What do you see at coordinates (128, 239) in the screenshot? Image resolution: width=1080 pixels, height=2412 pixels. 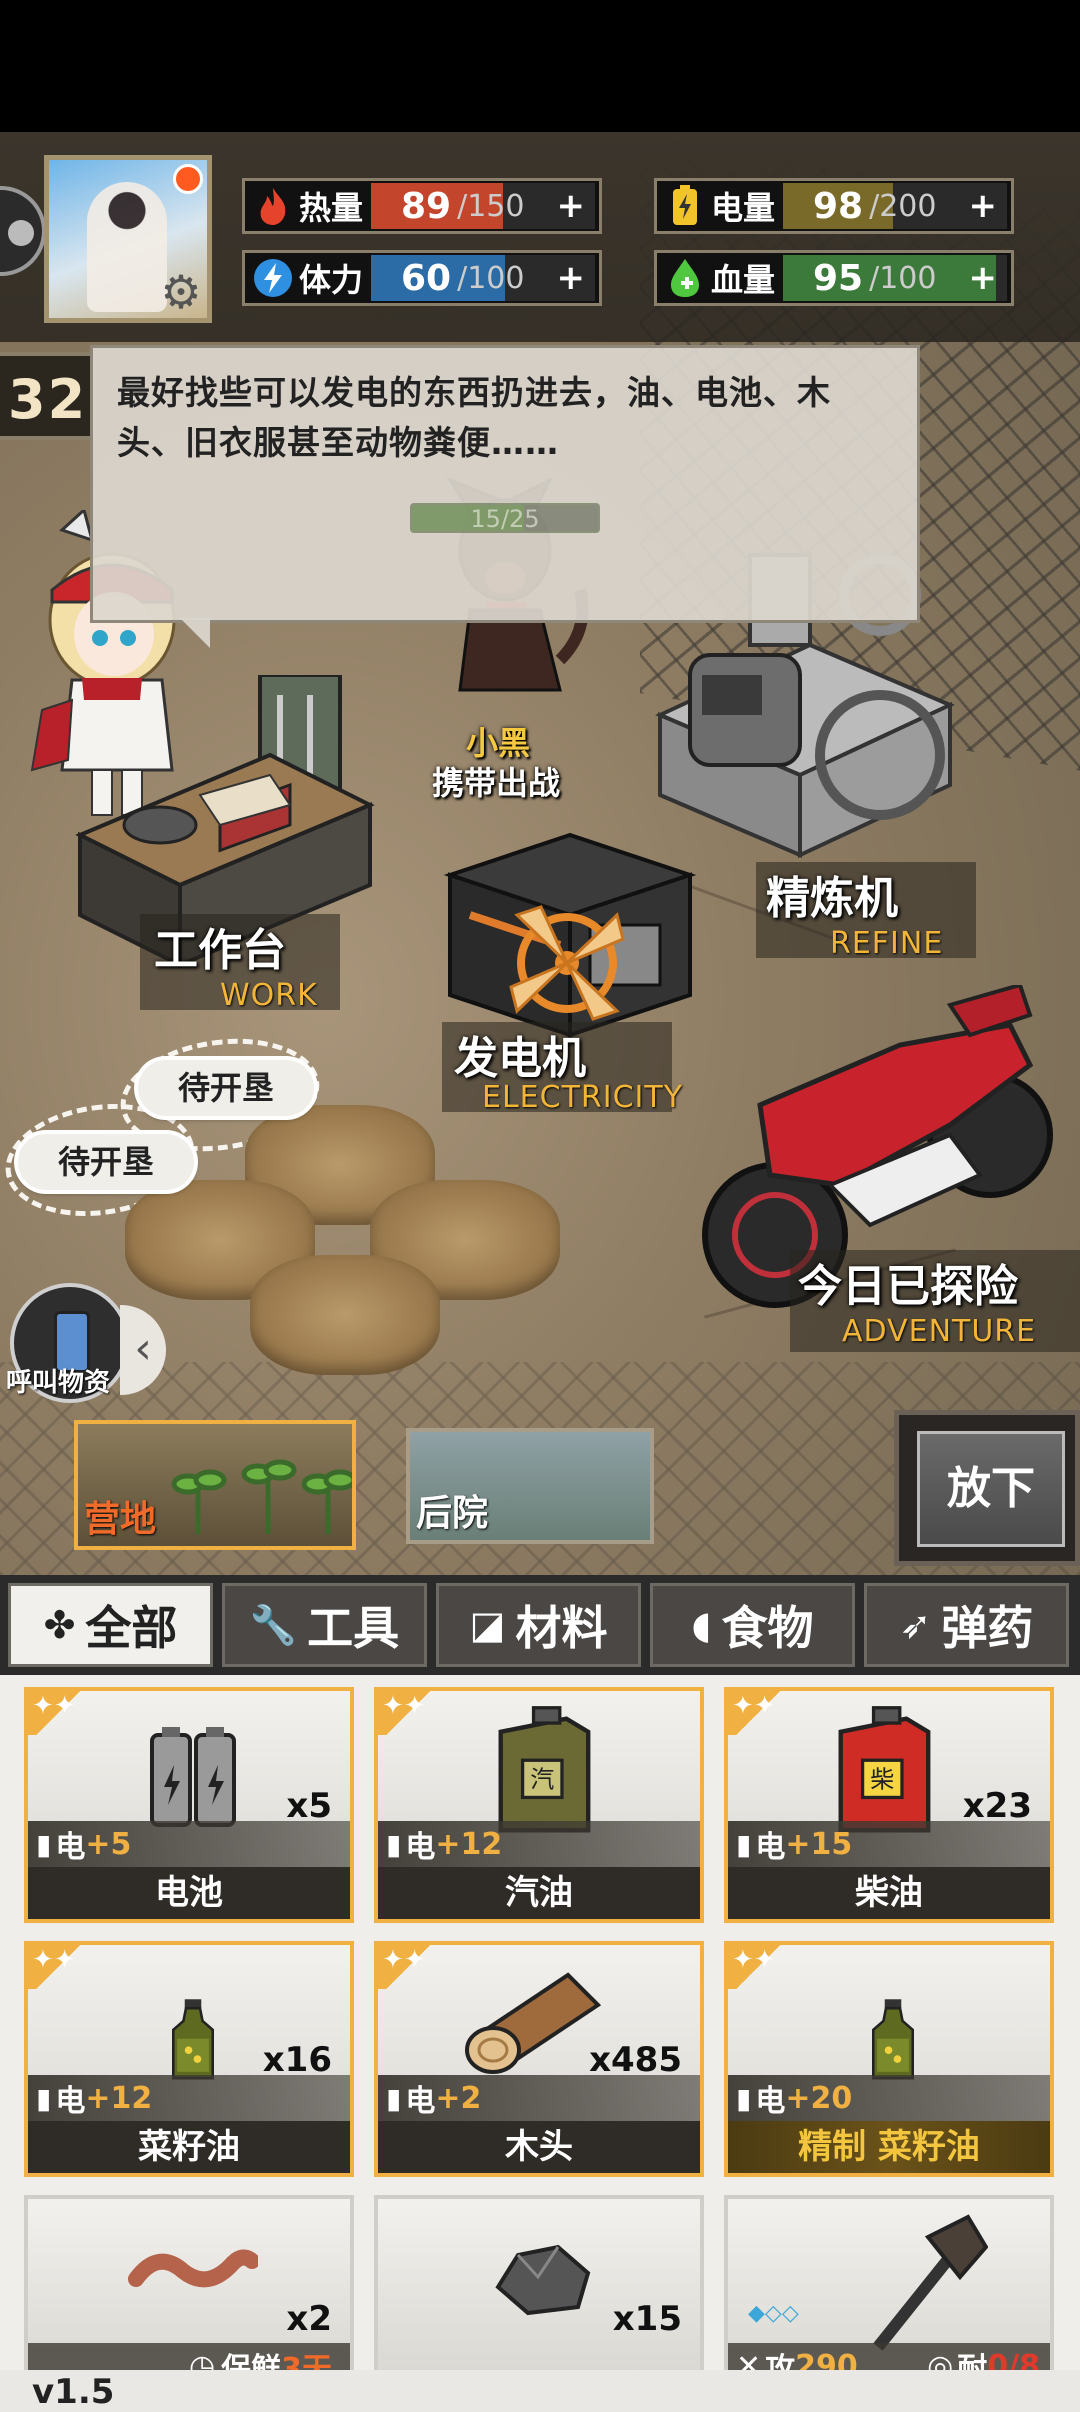 I see `player-avatar: ⚙` at bounding box center [128, 239].